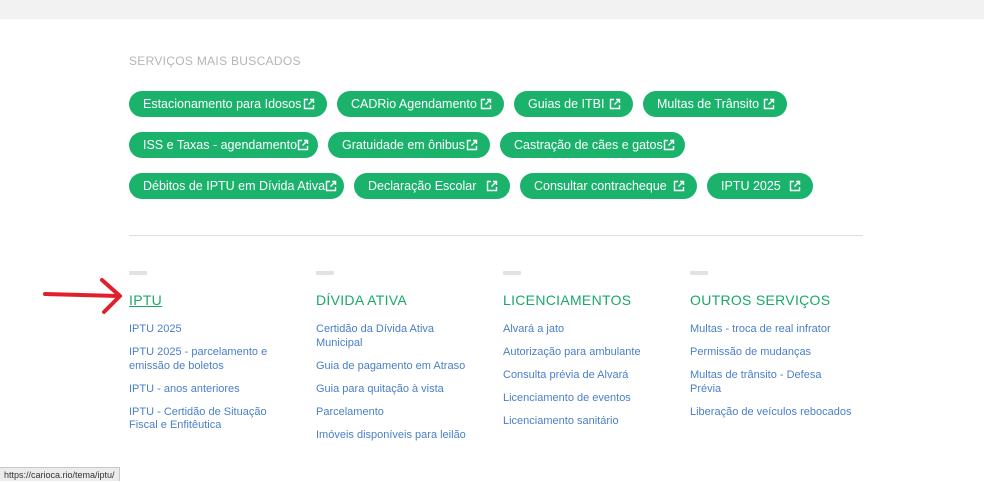 The image size is (984, 482). What do you see at coordinates (585, 422) in the screenshot?
I see `footer-link: Licenciamento sanitário` at bounding box center [585, 422].